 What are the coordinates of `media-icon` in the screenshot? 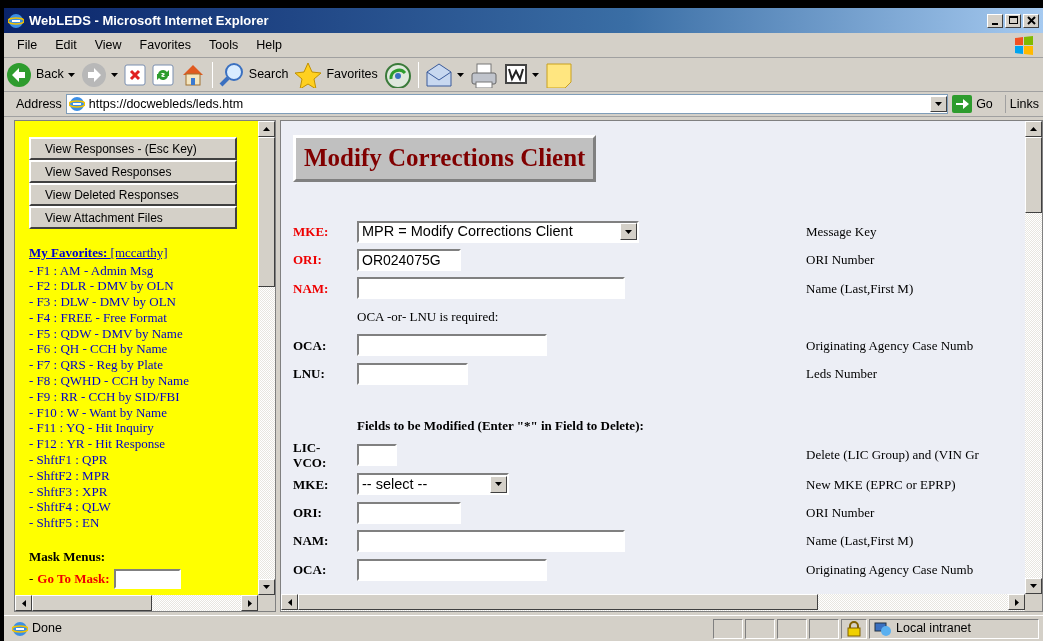 It's located at (397, 74).